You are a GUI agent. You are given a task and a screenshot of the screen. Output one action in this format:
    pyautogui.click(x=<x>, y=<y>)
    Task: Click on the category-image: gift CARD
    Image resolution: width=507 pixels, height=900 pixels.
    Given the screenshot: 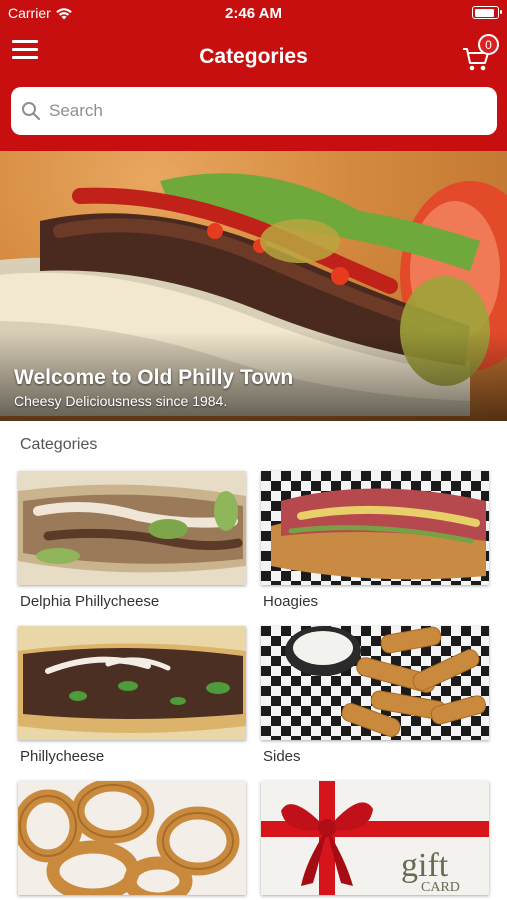 What is the action you would take?
    pyautogui.click(x=375, y=838)
    